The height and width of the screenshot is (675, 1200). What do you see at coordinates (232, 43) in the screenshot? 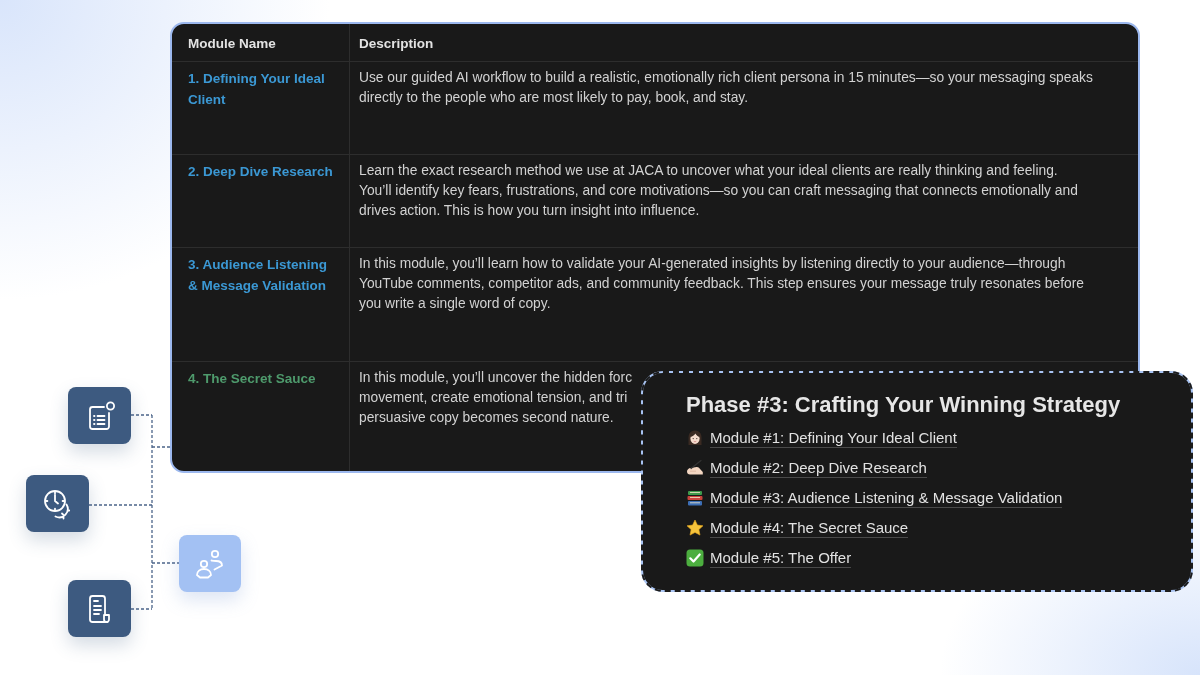
I see `column-header: Module Name` at bounding box center [232, 43].